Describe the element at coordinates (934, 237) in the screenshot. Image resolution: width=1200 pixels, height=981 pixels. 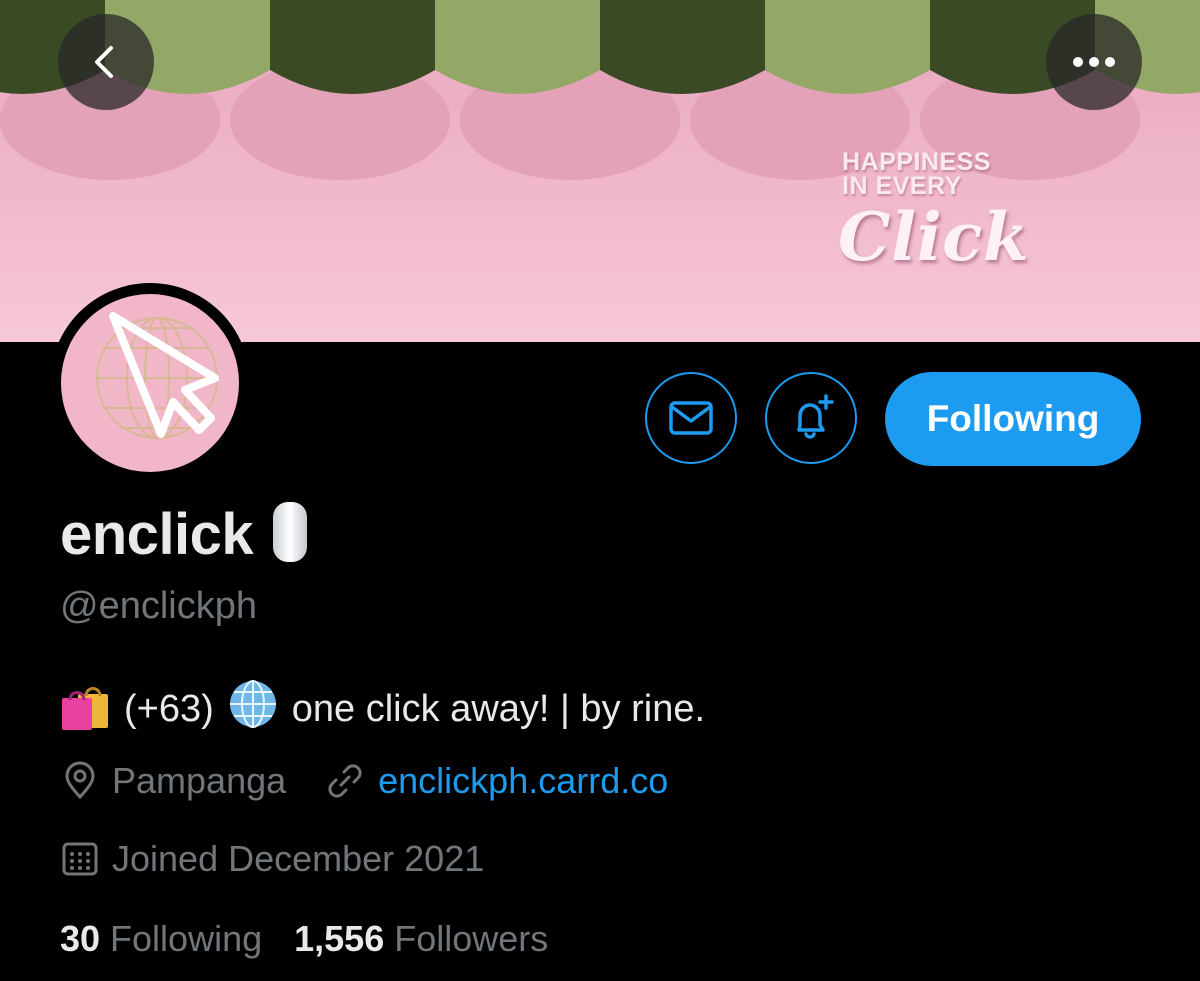
I see `banner-line-3: Click` at that location.